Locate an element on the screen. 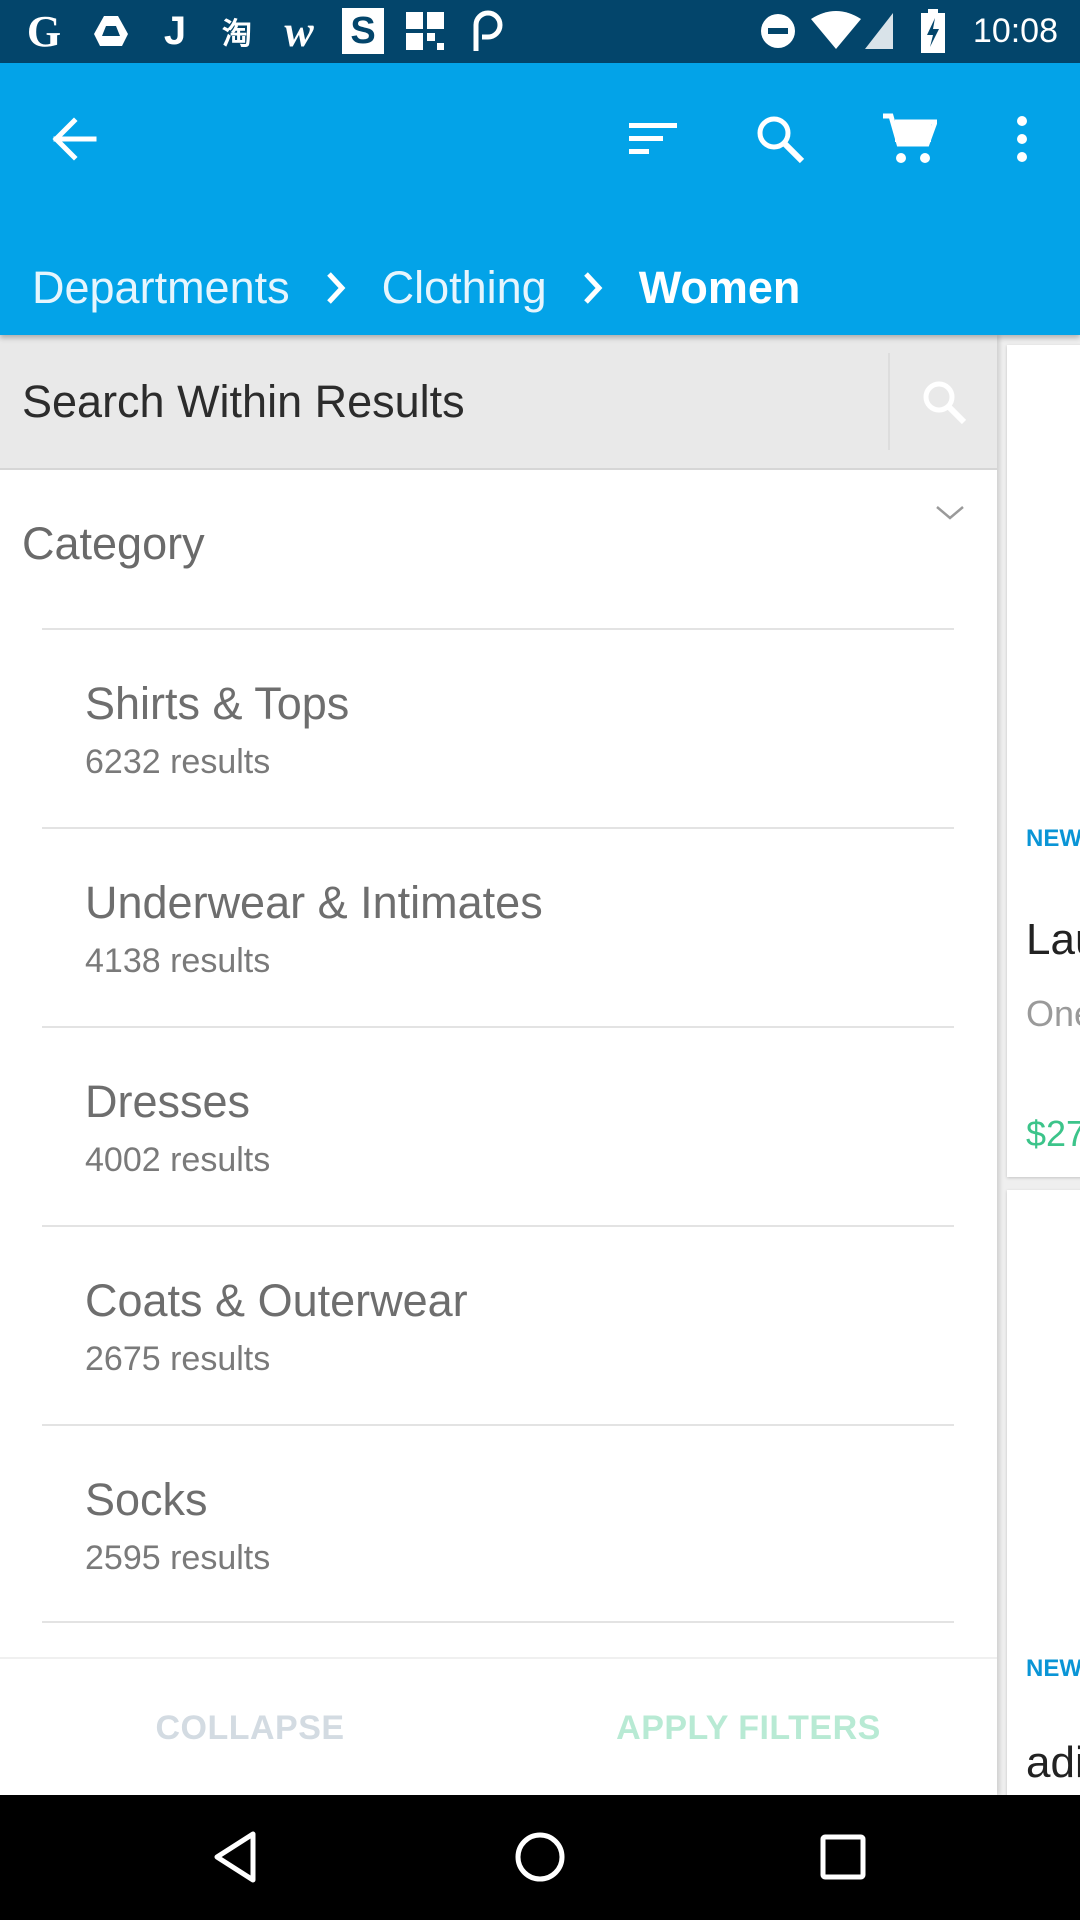  status-time: 10:08 is located at coordinates (1015, 31).